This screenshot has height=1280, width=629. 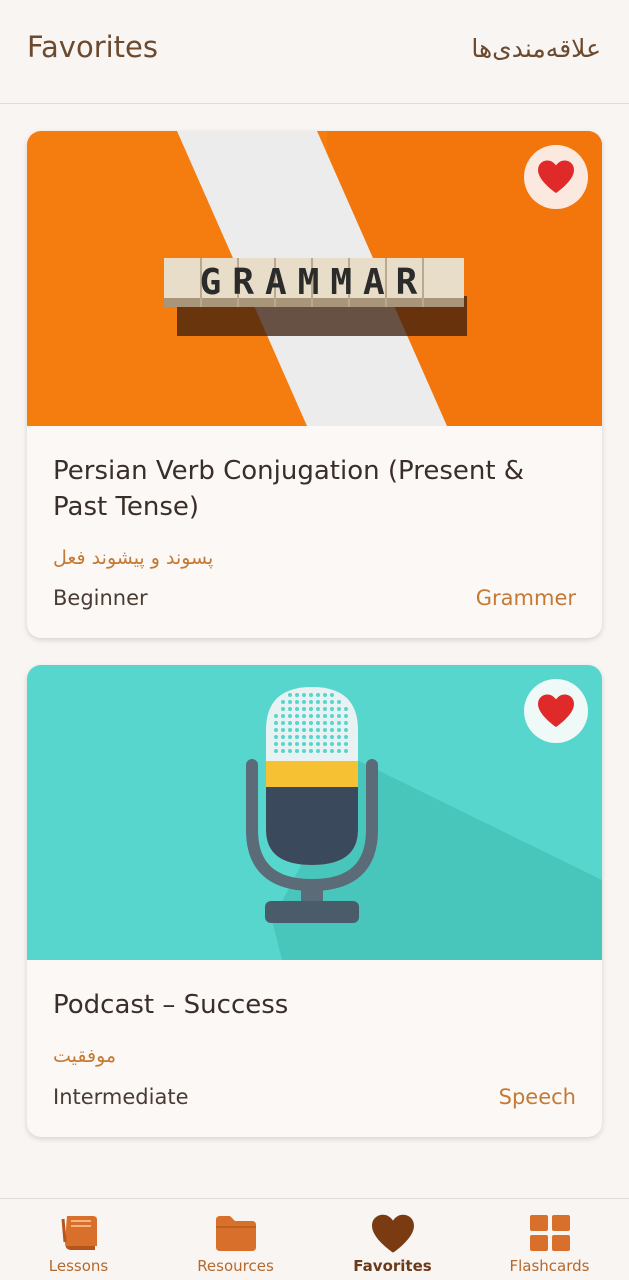 I want to click on nav-label: Favorites, so click(x=392, y=1266).